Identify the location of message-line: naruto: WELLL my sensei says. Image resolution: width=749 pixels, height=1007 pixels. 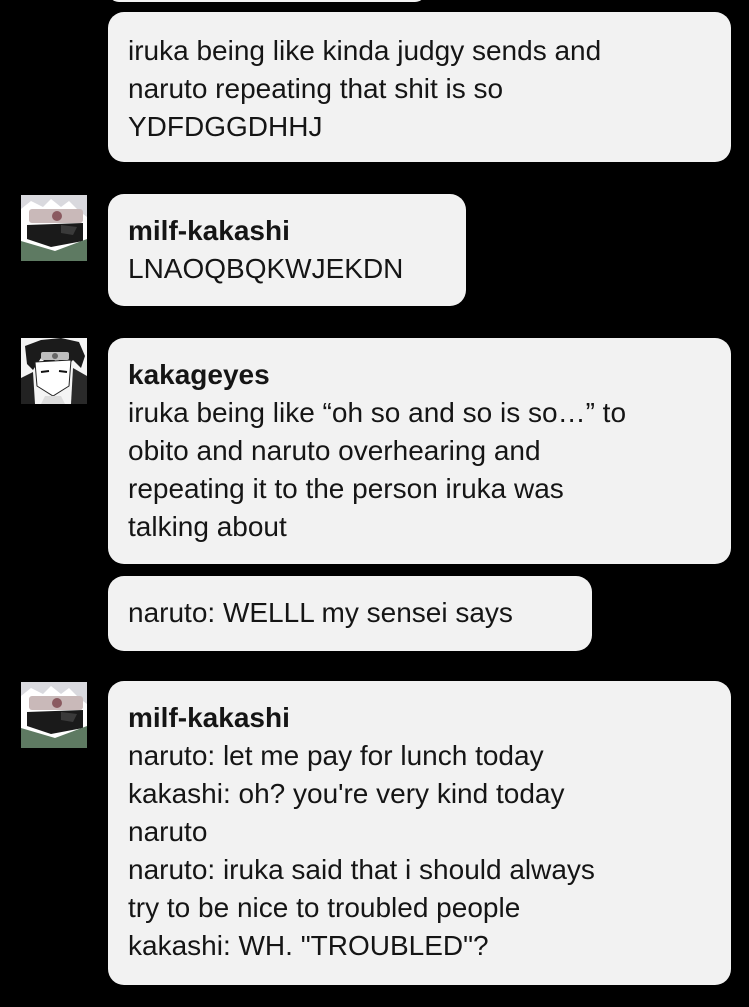
(320, 612).